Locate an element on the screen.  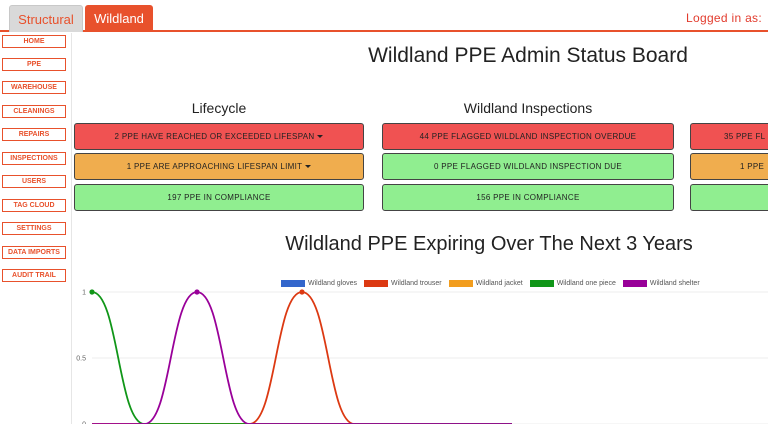
y-tick-label: 0.5 is located at coordinates (81, 359).